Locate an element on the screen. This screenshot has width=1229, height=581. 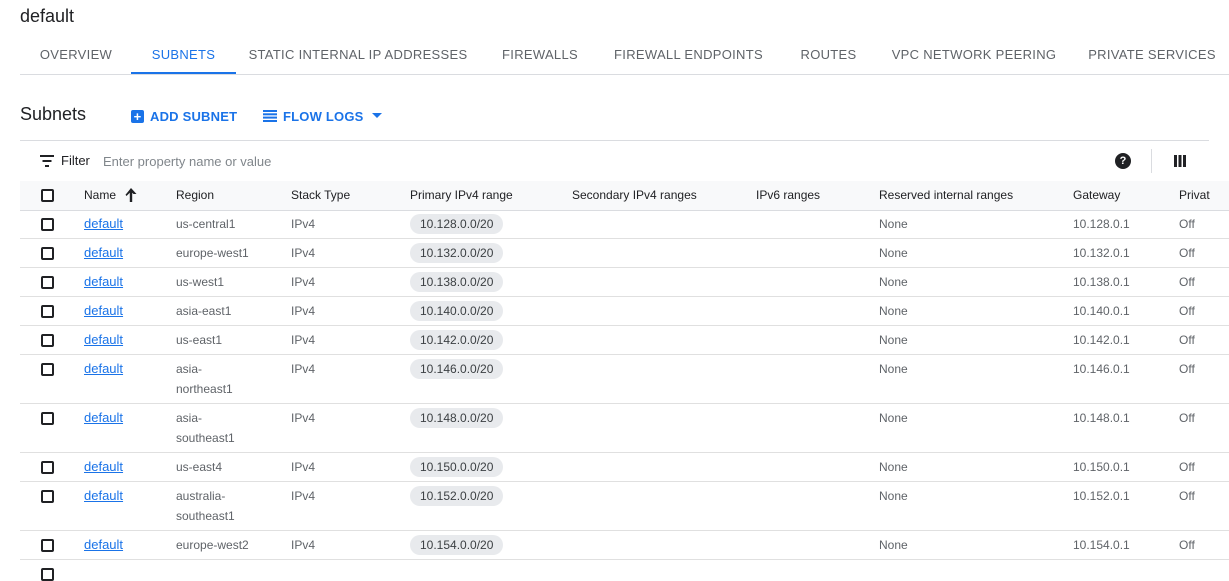
select-all-checkbox is located at coordinates (47, 195).